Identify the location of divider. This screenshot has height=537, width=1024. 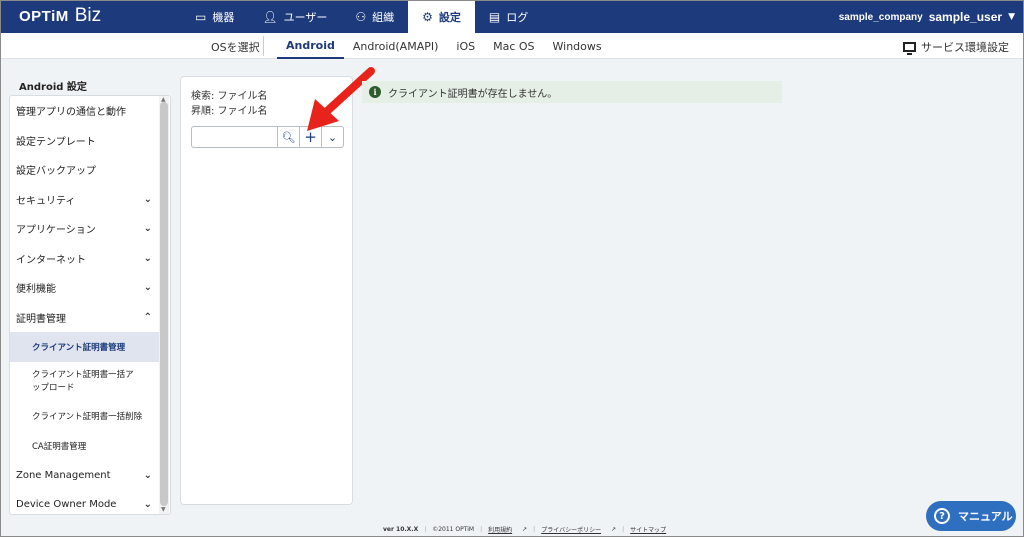
(263, 46).